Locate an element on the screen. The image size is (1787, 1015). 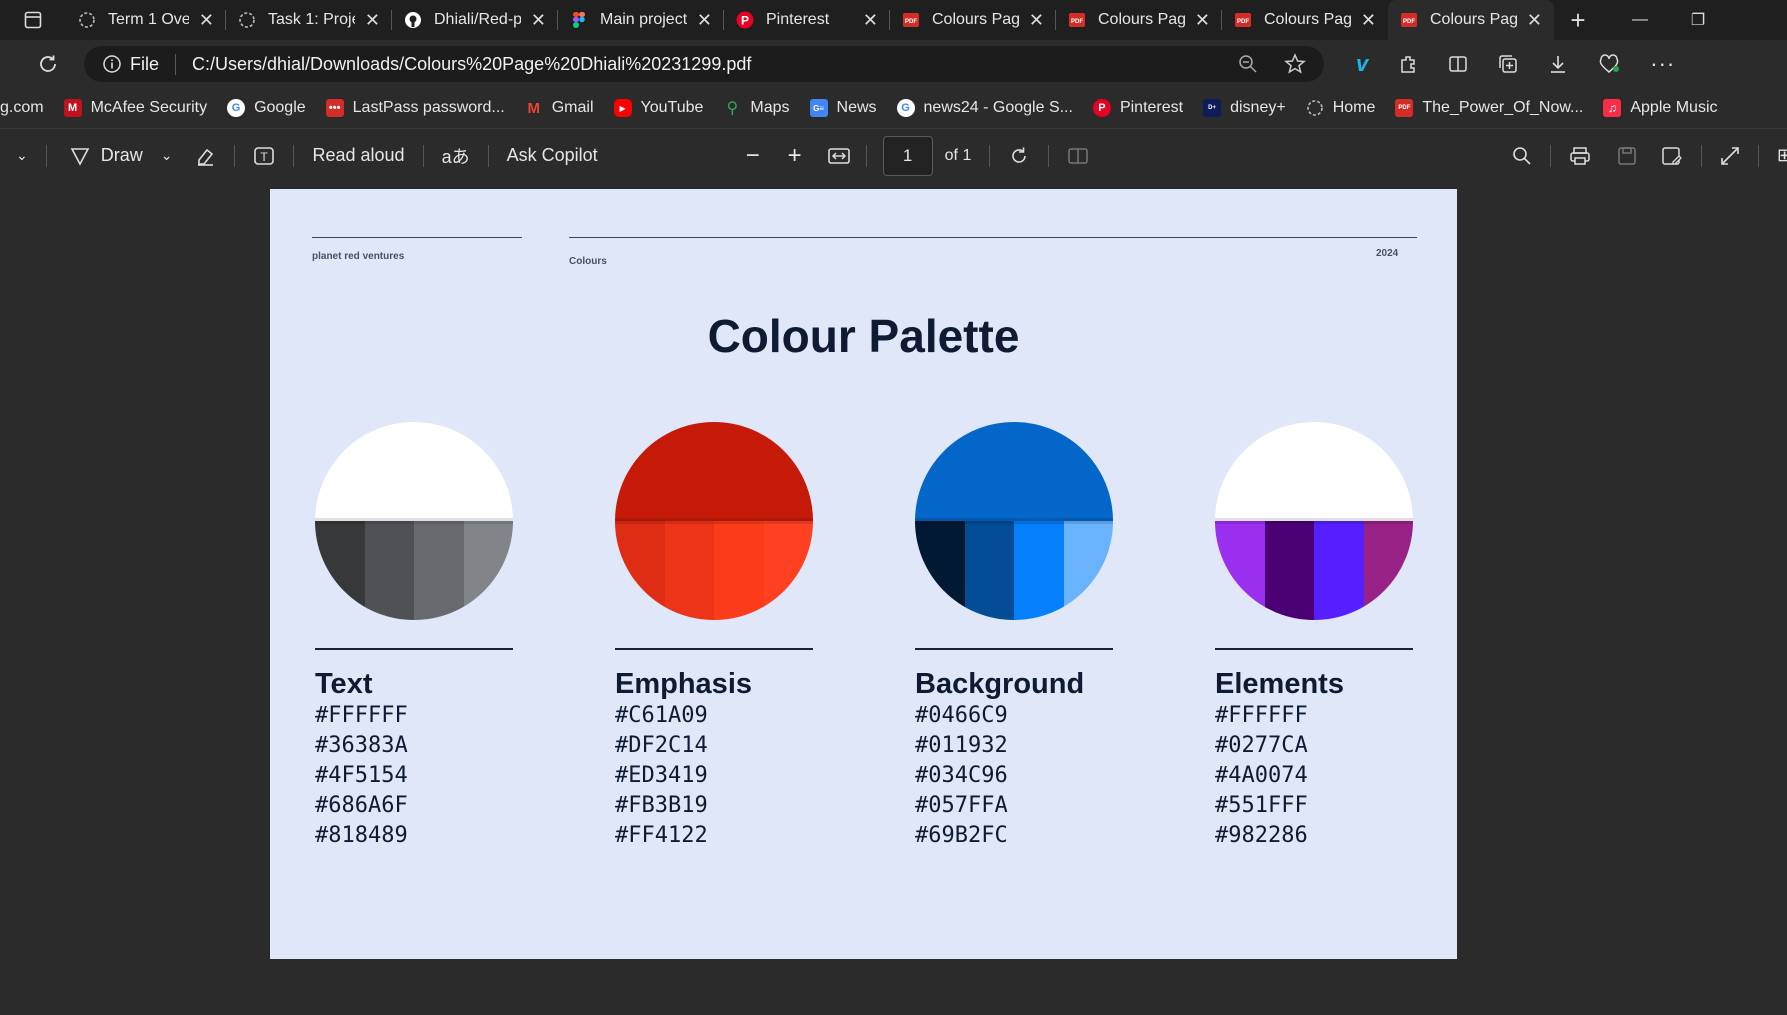
vimeo-icon: v is located at coordinates (1362, 64).